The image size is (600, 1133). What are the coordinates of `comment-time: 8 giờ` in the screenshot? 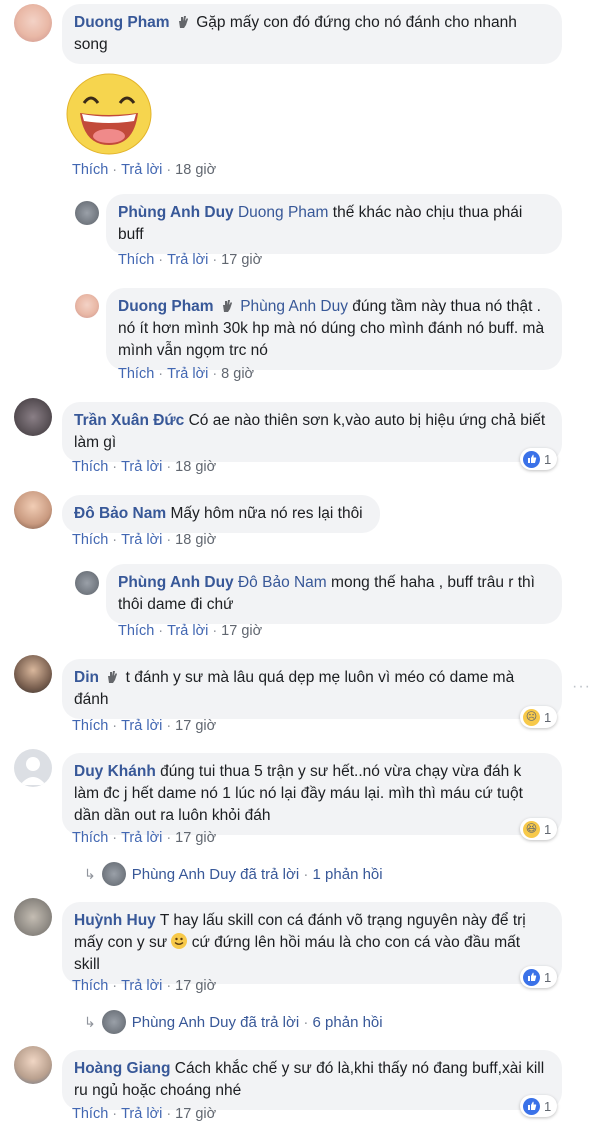 It's located at (237, 374).